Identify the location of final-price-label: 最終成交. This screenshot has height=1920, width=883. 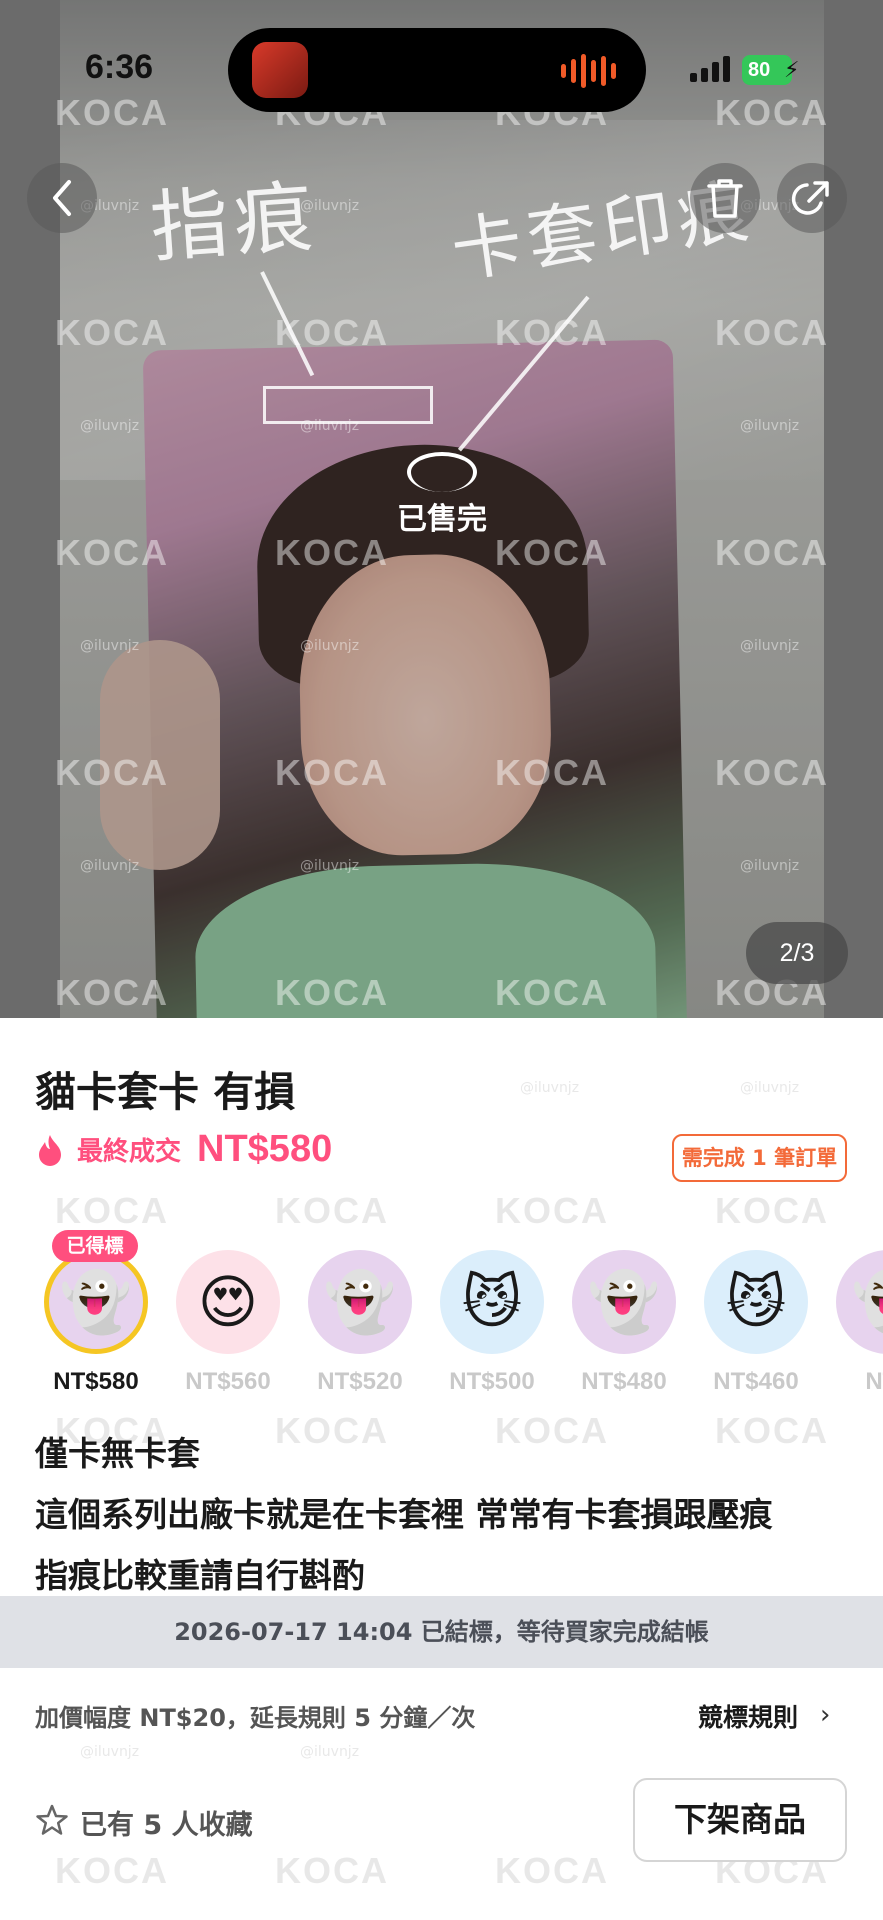
(129, 1152).